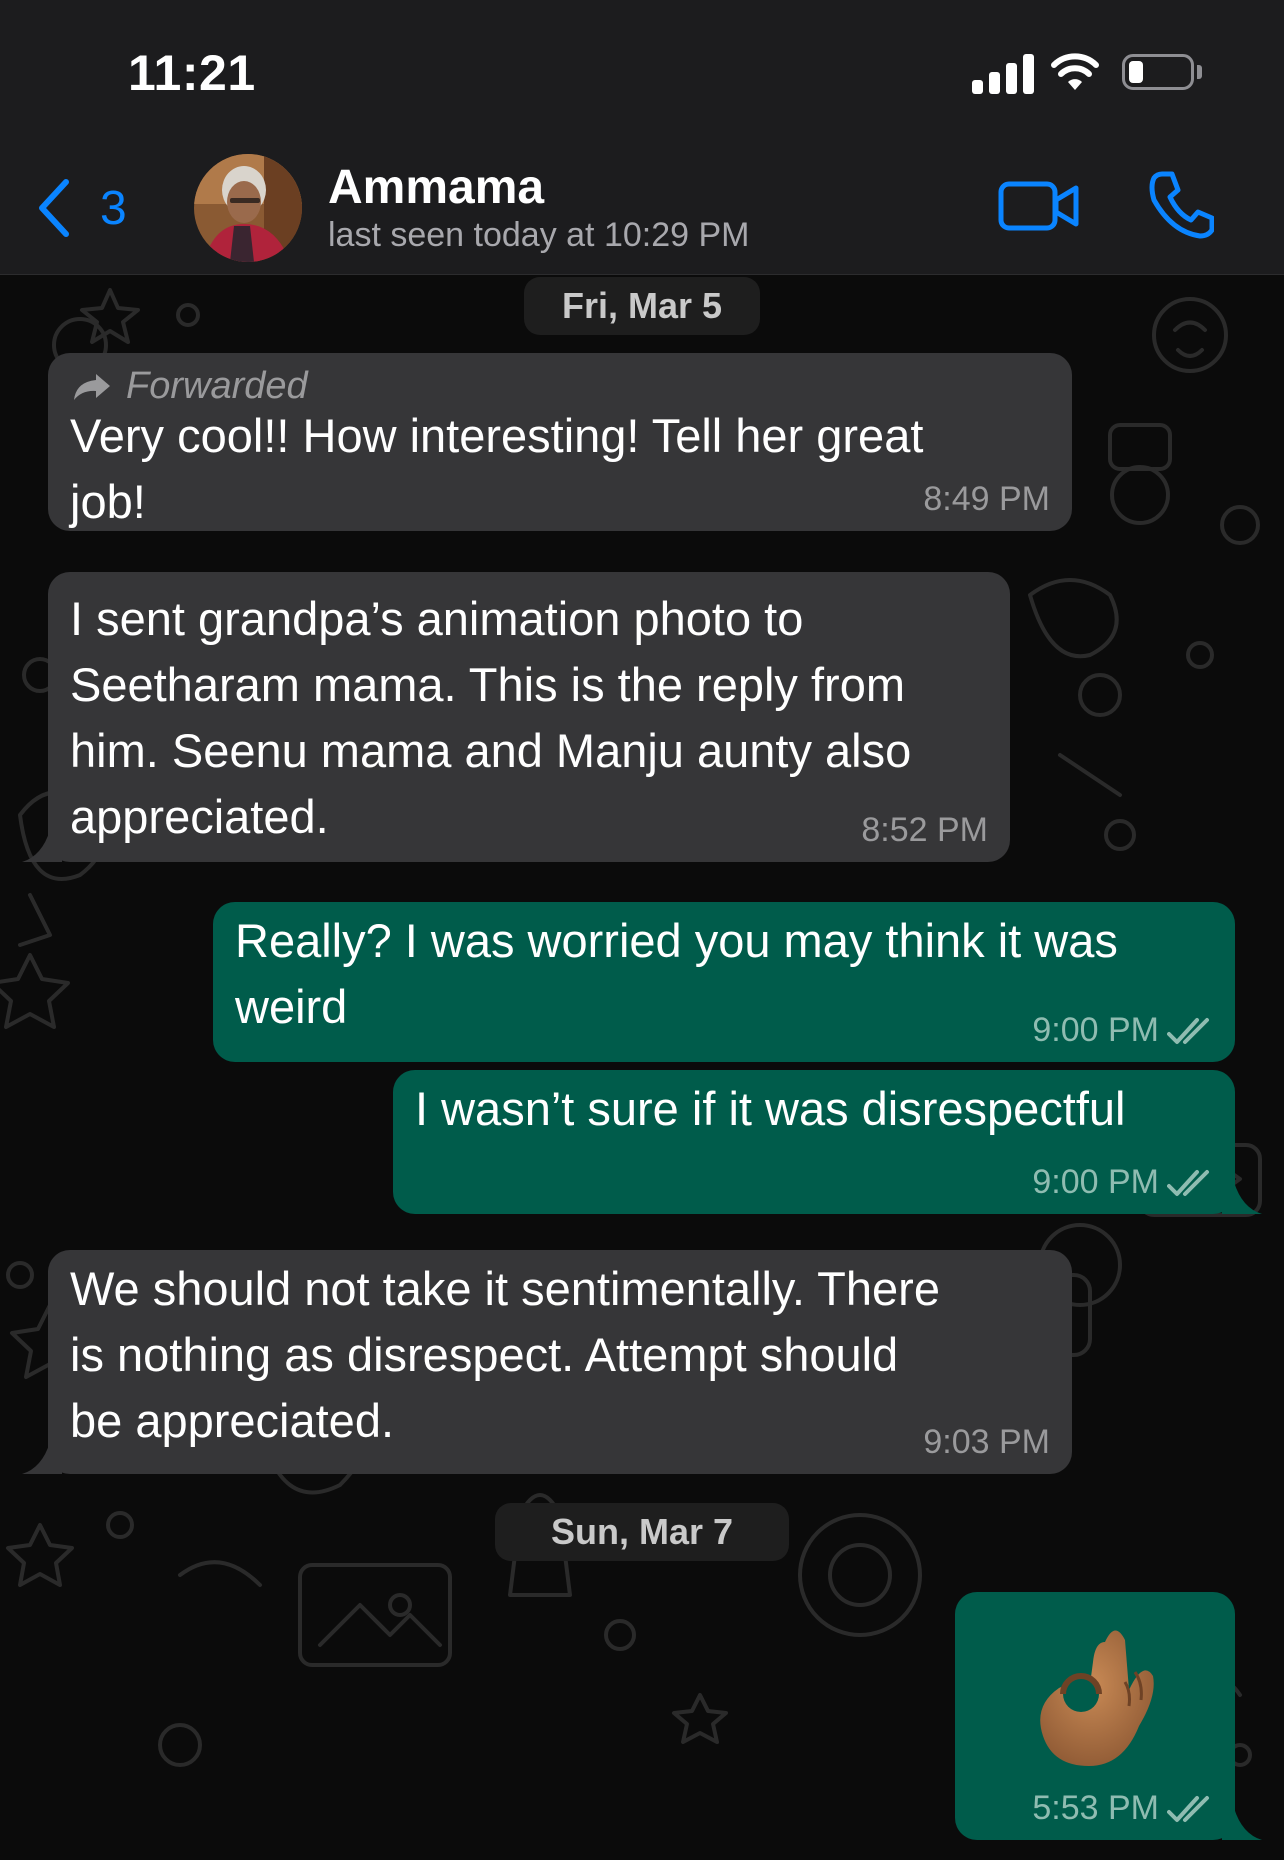 The width and height of the screenshot is (1284, 1860). I want to click on date-separator: Fri, Mar 5, so click(642, 306).